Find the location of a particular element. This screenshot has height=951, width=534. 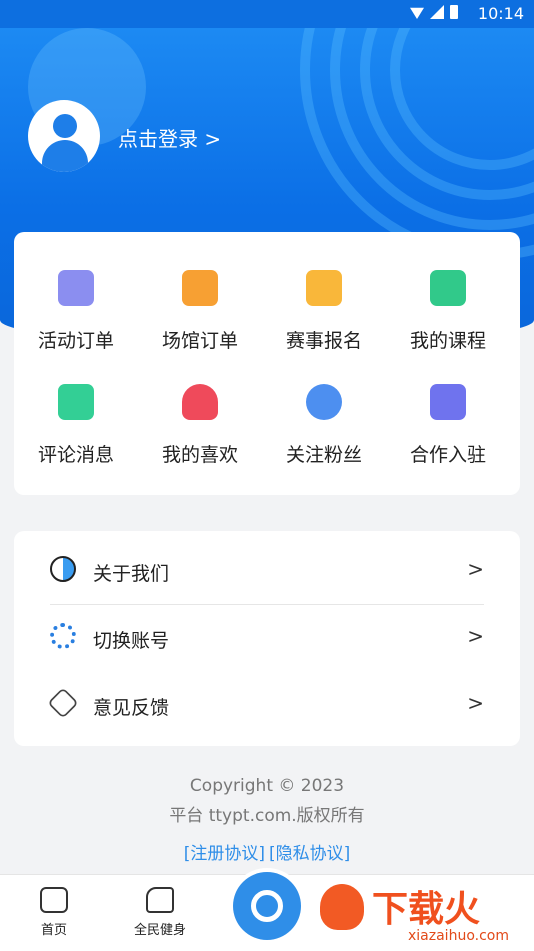

user-check-icon is located at coordinates (324, 402).